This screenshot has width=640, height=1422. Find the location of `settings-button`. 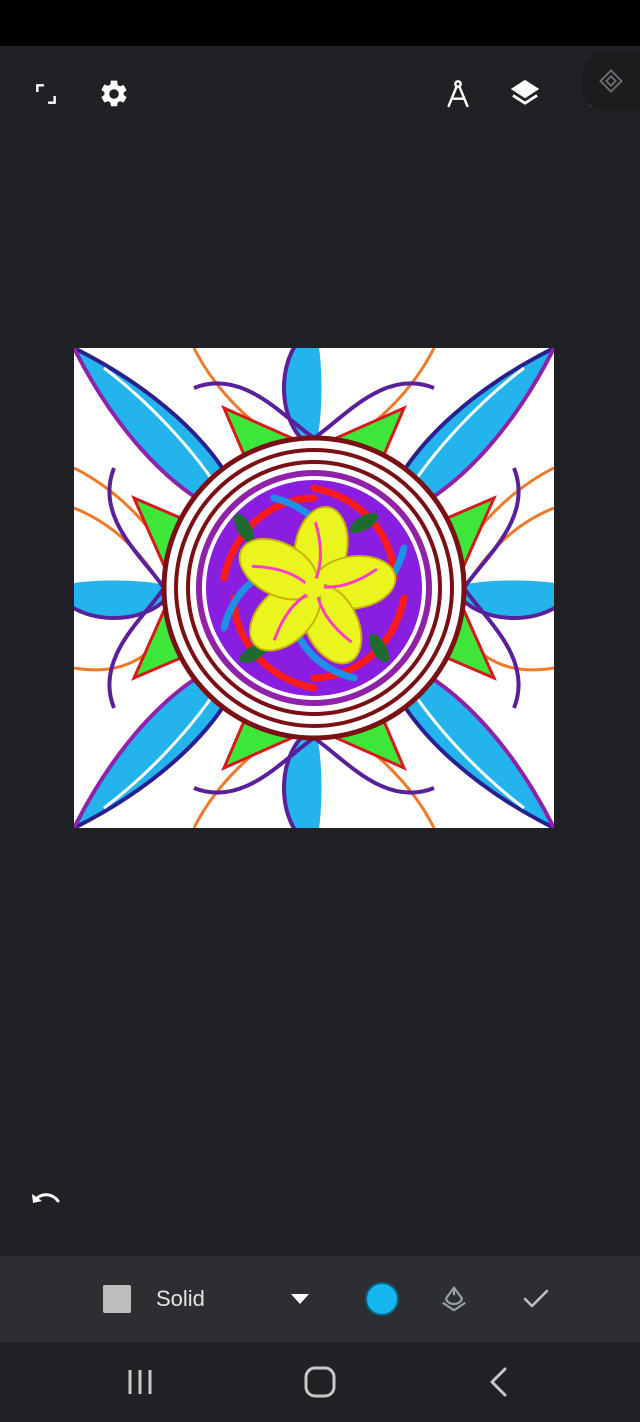

settings-button is located at coordinates (114, 94).